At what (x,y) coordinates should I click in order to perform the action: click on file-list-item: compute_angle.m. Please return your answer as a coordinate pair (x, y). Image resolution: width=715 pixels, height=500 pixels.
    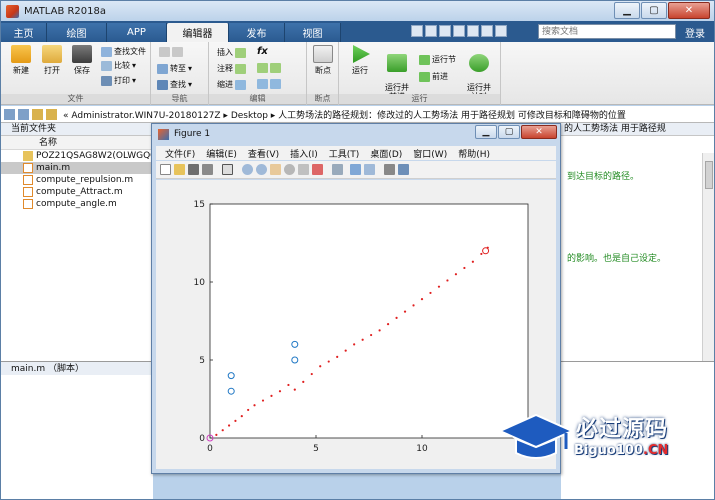
    Looking at the image, I should click on (76, 204).